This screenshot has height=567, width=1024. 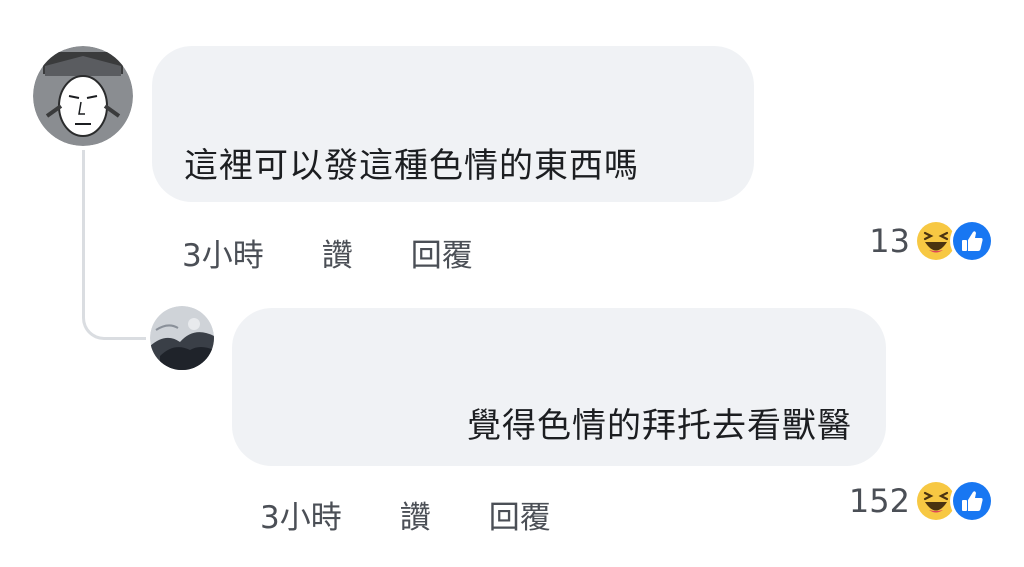 I want to click on comment-text: 這裡可以發這種色情的東西嗎, so click(x=411, y=166).